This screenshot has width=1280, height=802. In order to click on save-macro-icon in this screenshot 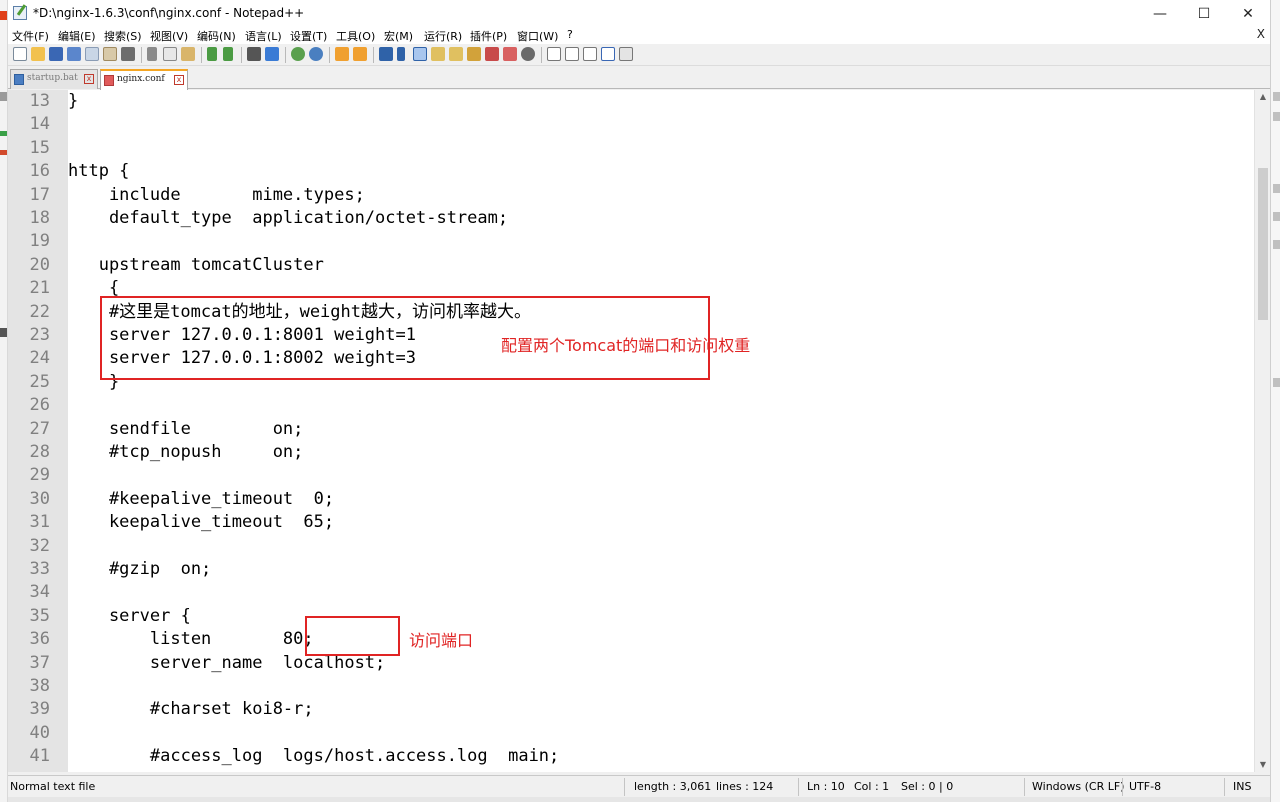, I will do `click(626, 54)`.